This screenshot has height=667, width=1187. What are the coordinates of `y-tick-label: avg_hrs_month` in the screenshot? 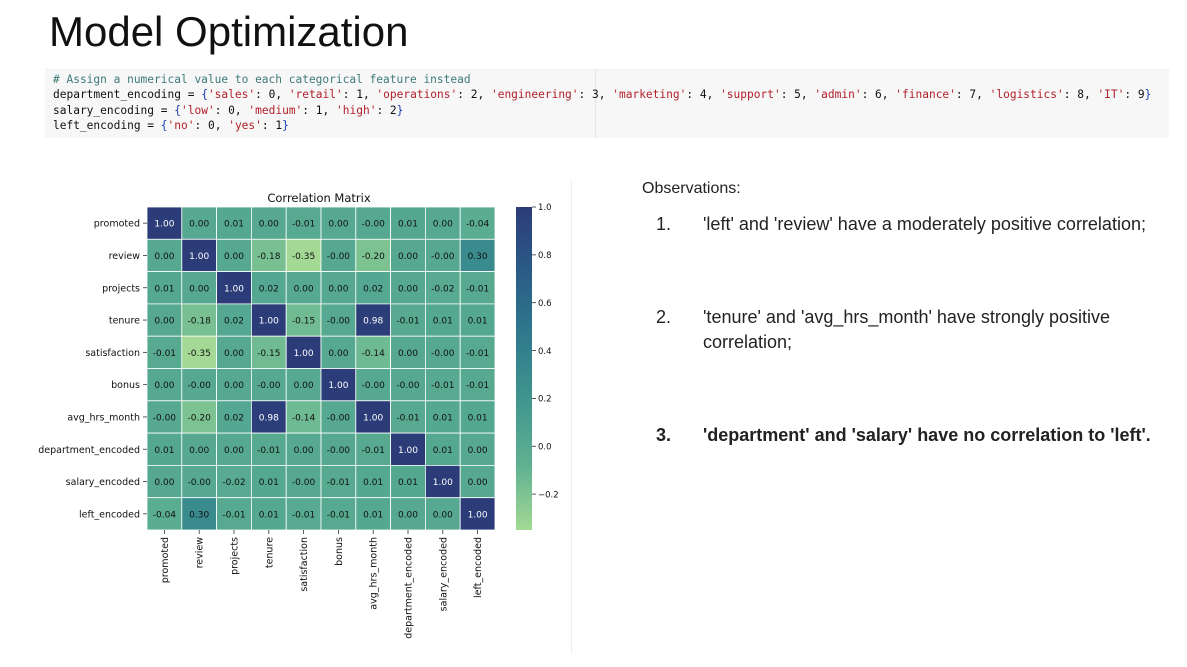 It's located at (103, 417).